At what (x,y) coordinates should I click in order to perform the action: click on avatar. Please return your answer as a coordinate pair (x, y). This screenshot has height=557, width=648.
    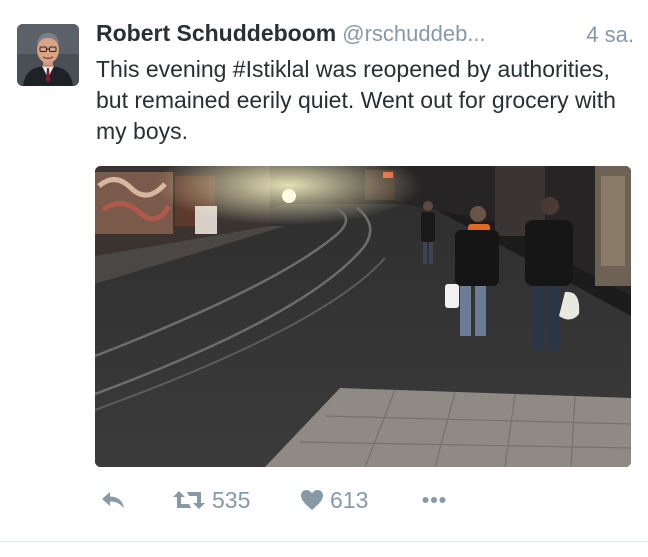
    Looking at the image, I should click on (48, 55).